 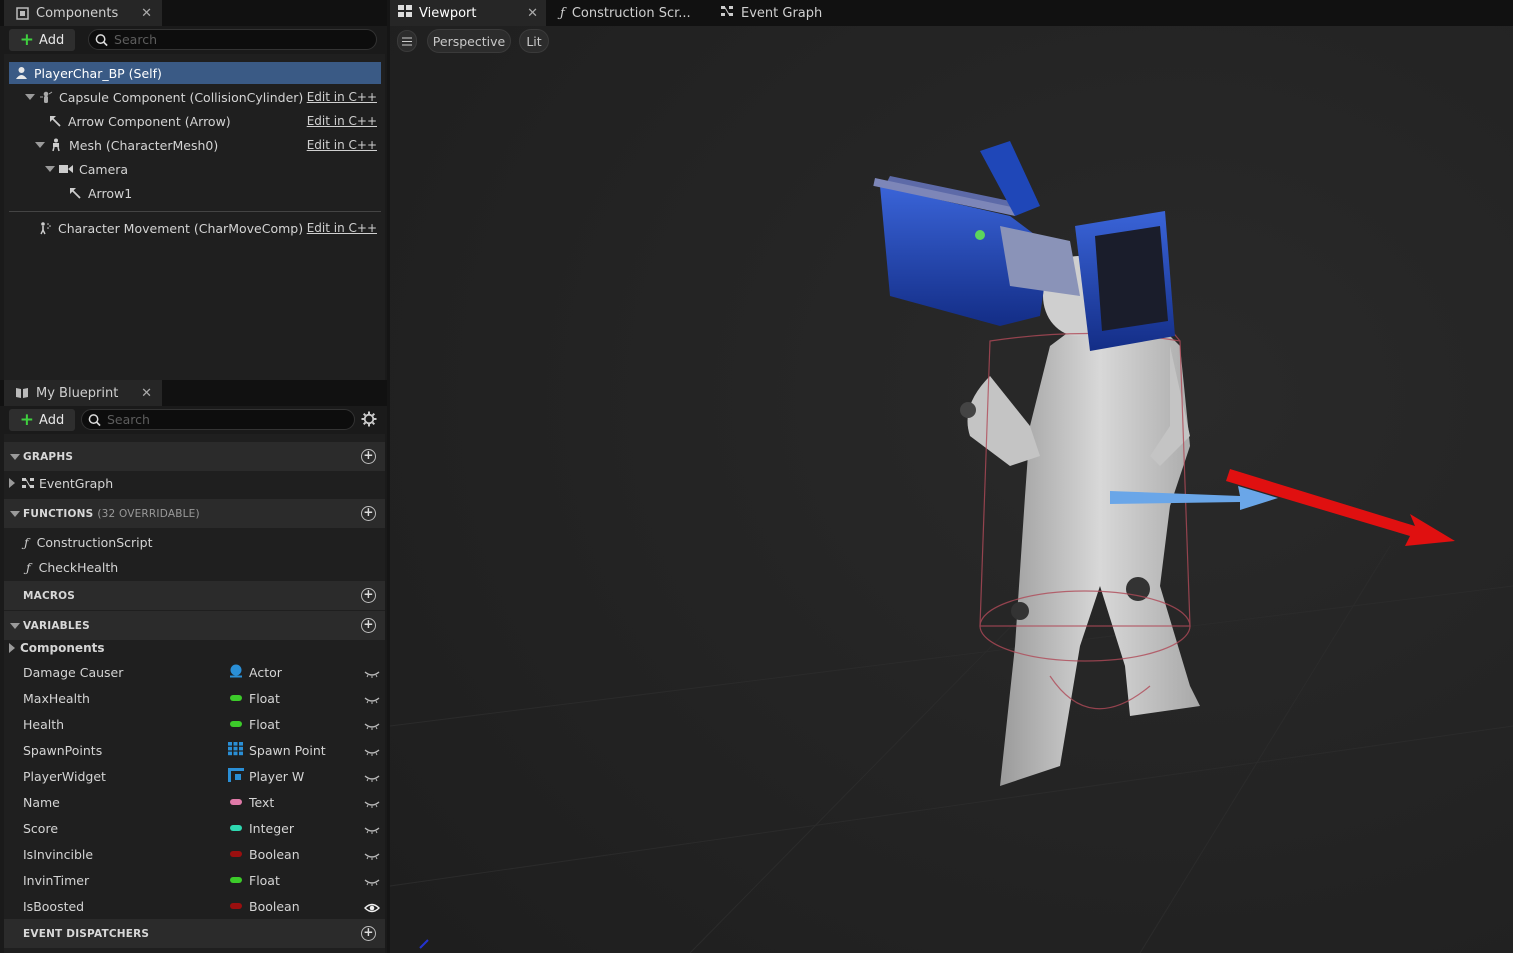 What do you see at coordinates (194, 698) in the screenshot?
I see `variable-row: MaxHealth Float` at bounding box center [194, 698].